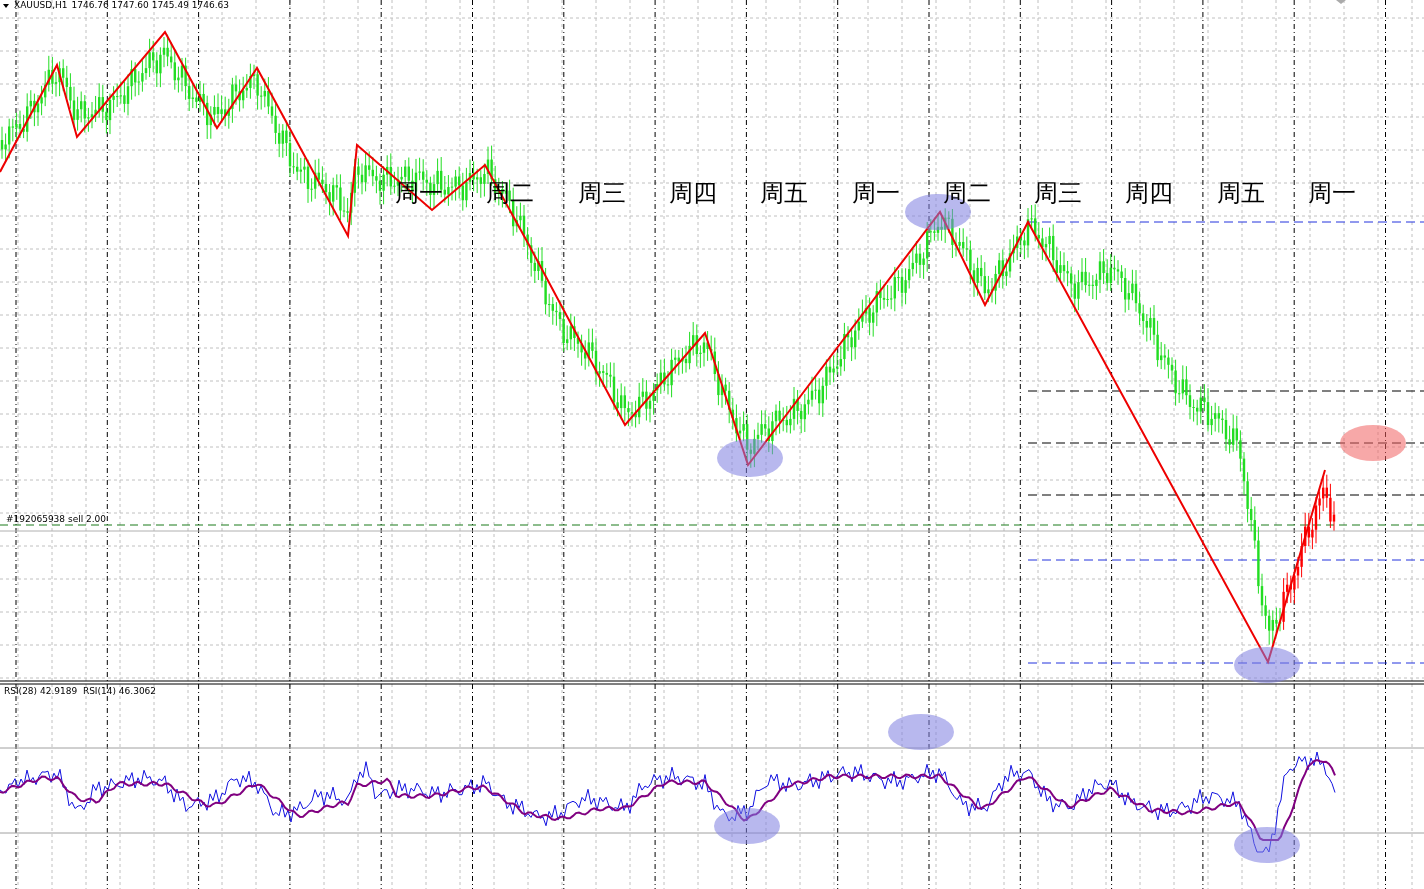 The width and height of the screenshot is (1424, 889). I want to click on weekday-label: 周二, so click(966, 193).